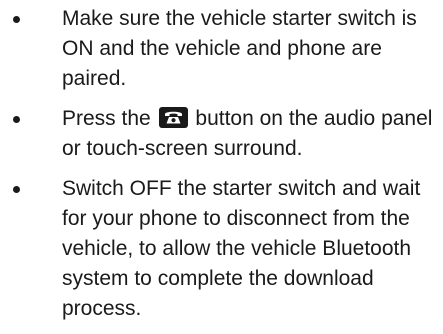 This screenshot has height=334, width=443. What do you see at coordinates (106, 118) in the screenshot?
I see `instruction-text-before: Press the` at bounding box center [106, 118].